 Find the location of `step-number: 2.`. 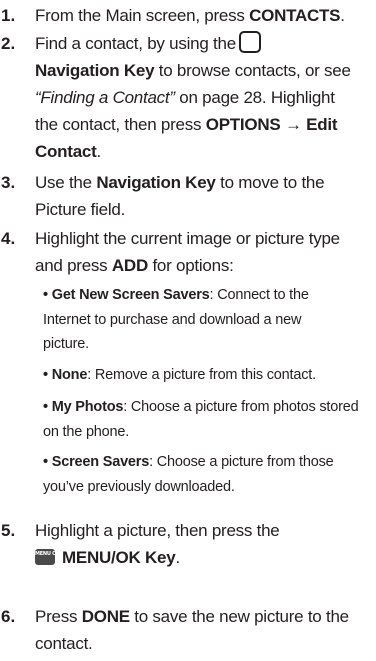

step-number: 2. is located at coordinates (8, 43).